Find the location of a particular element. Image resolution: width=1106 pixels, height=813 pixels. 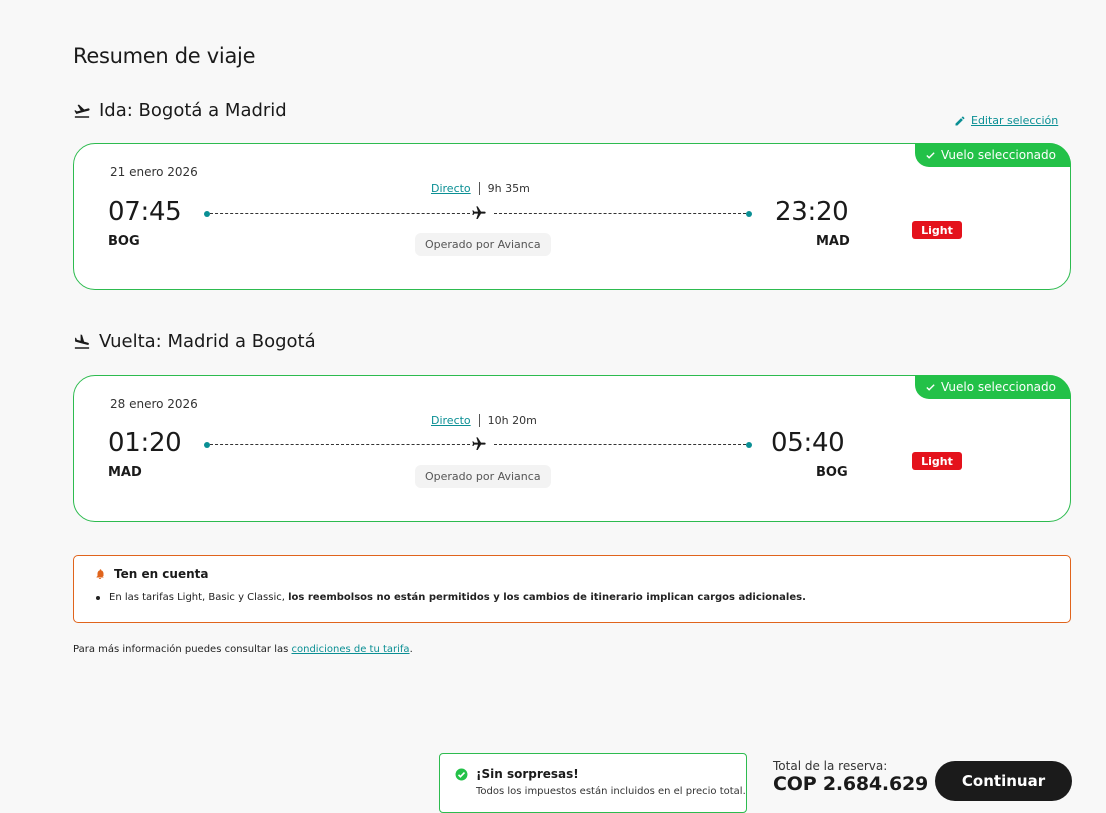

return-title: Vuelta: Madrid a Bogotá is located at coordinates (207, 341).